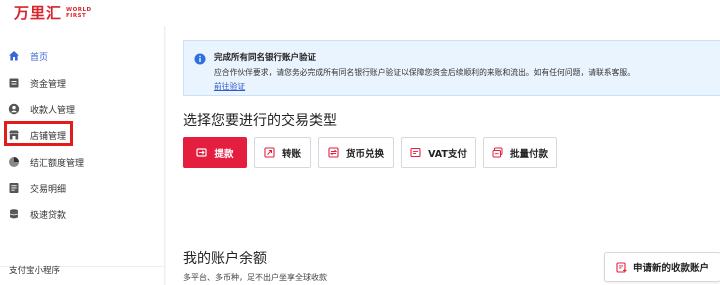 This screenshot has width=720, height=285. I want to click on verify-link: 前往验证, so click(229, 86).